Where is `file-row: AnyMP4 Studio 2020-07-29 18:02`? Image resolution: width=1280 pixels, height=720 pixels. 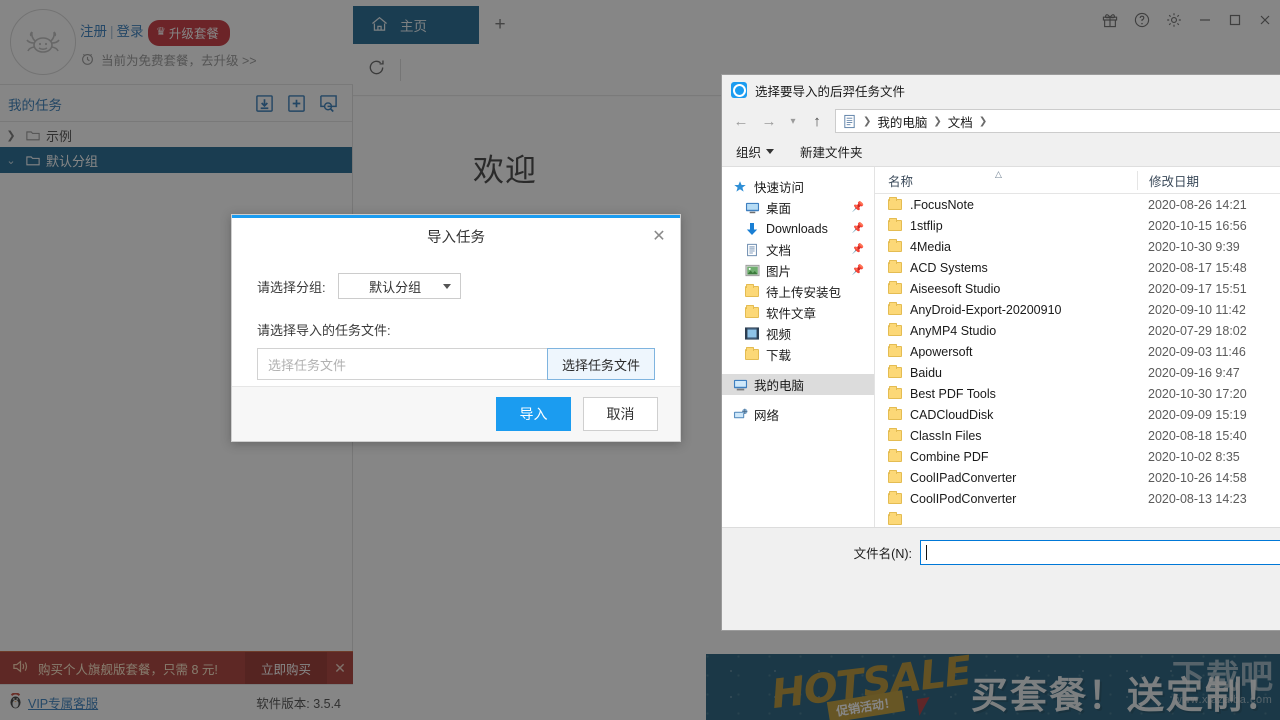
file-row: AnyMP4 Studio 2020-07-29 18:02 is located at coordinates (1077, 330).